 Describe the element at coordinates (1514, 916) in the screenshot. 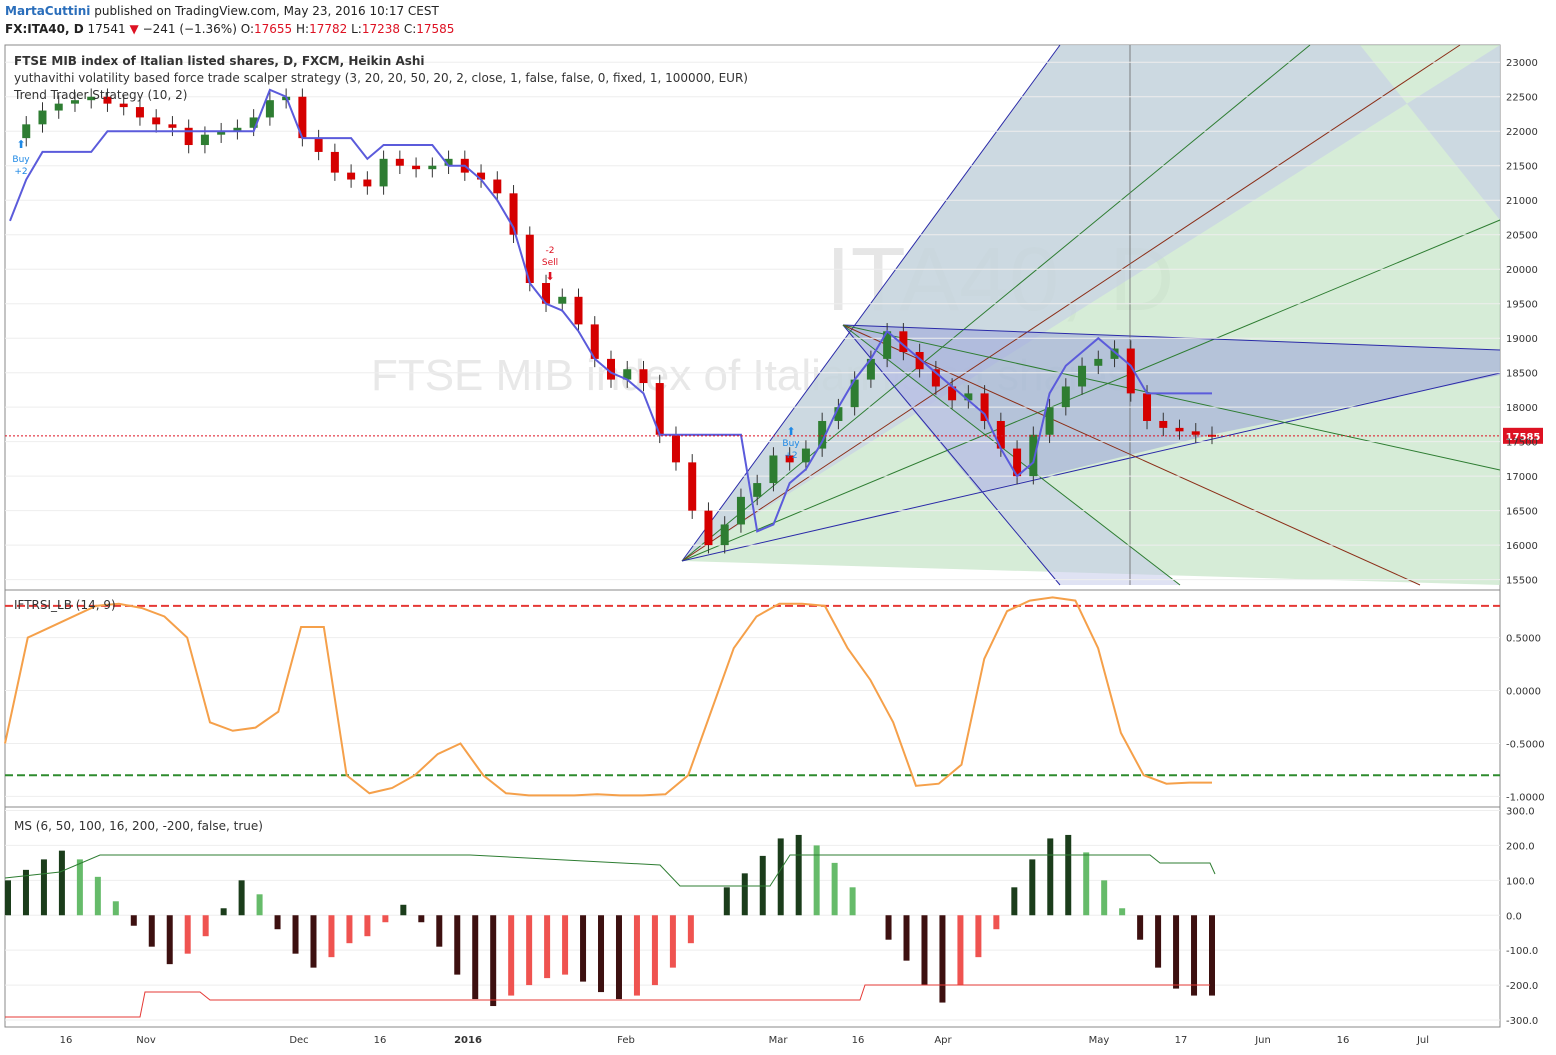

I see `ms-tick: 0.0` at that location.